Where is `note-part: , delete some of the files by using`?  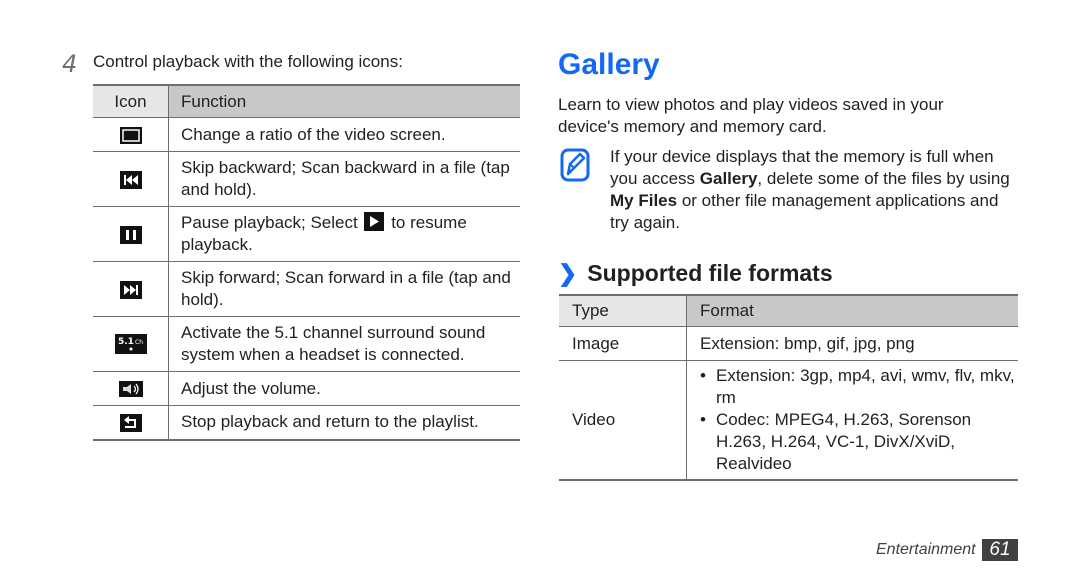
note-part: , delete some of the files by using is located at coordinates (883, 178).